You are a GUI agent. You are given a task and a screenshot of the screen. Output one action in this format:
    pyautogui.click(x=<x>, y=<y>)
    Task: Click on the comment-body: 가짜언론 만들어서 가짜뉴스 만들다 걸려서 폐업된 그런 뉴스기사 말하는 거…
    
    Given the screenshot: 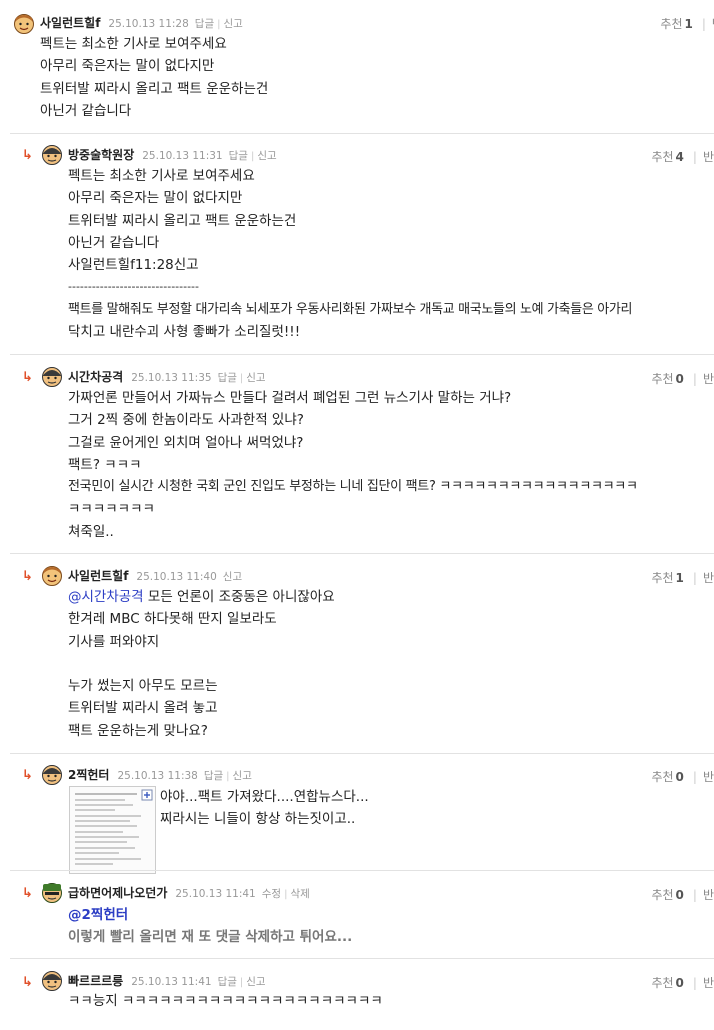 What is the action you would take?
    pyautogui.click(x=353, y=465)
    